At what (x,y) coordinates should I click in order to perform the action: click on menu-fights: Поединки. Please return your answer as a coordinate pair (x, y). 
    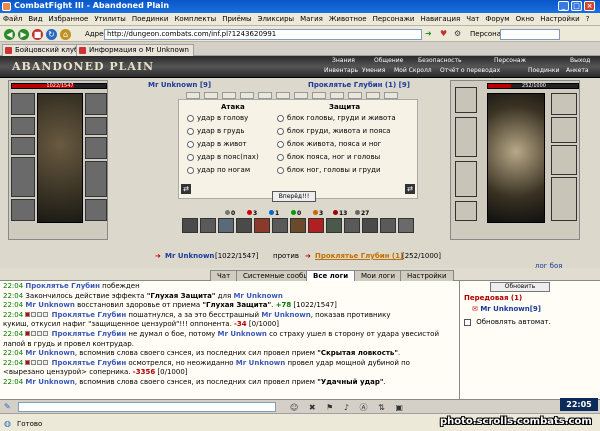
    Looking at the image, I should click on (543, 70).